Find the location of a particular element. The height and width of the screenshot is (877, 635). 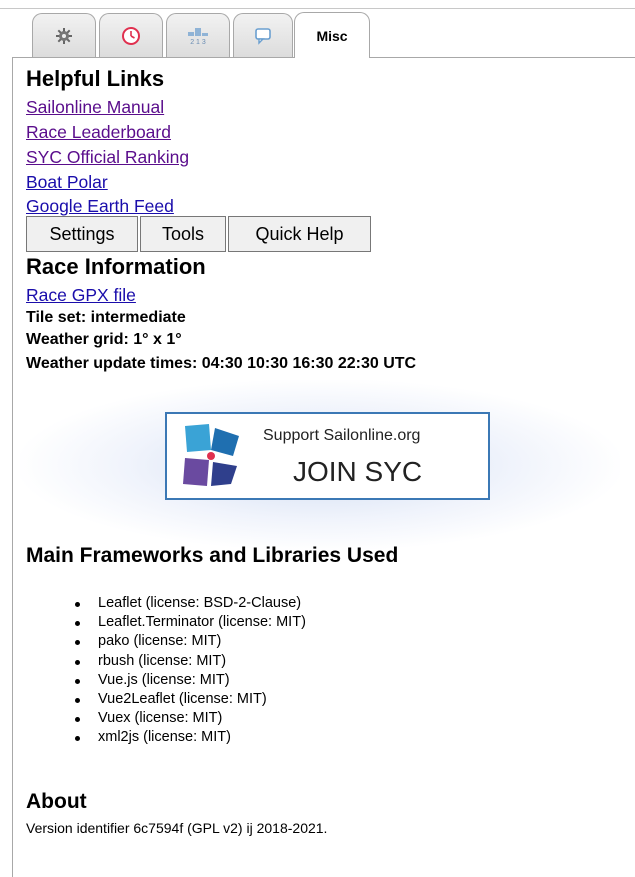

join-syc-banner: Support Sailonline.org JOIN SYC is located at coordinates (327, 456).